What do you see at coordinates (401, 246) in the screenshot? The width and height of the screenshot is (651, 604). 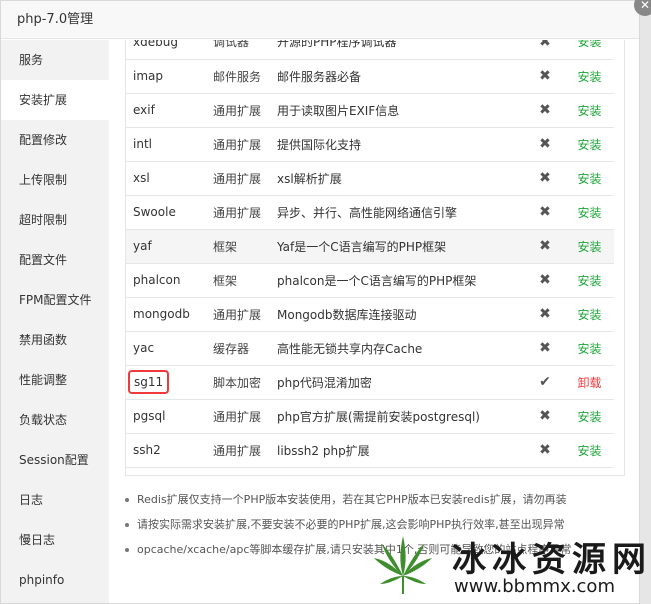 I see `ext-desc: Yaf是一个C语言编写的PHP框架` at bounding box center [401, 246].